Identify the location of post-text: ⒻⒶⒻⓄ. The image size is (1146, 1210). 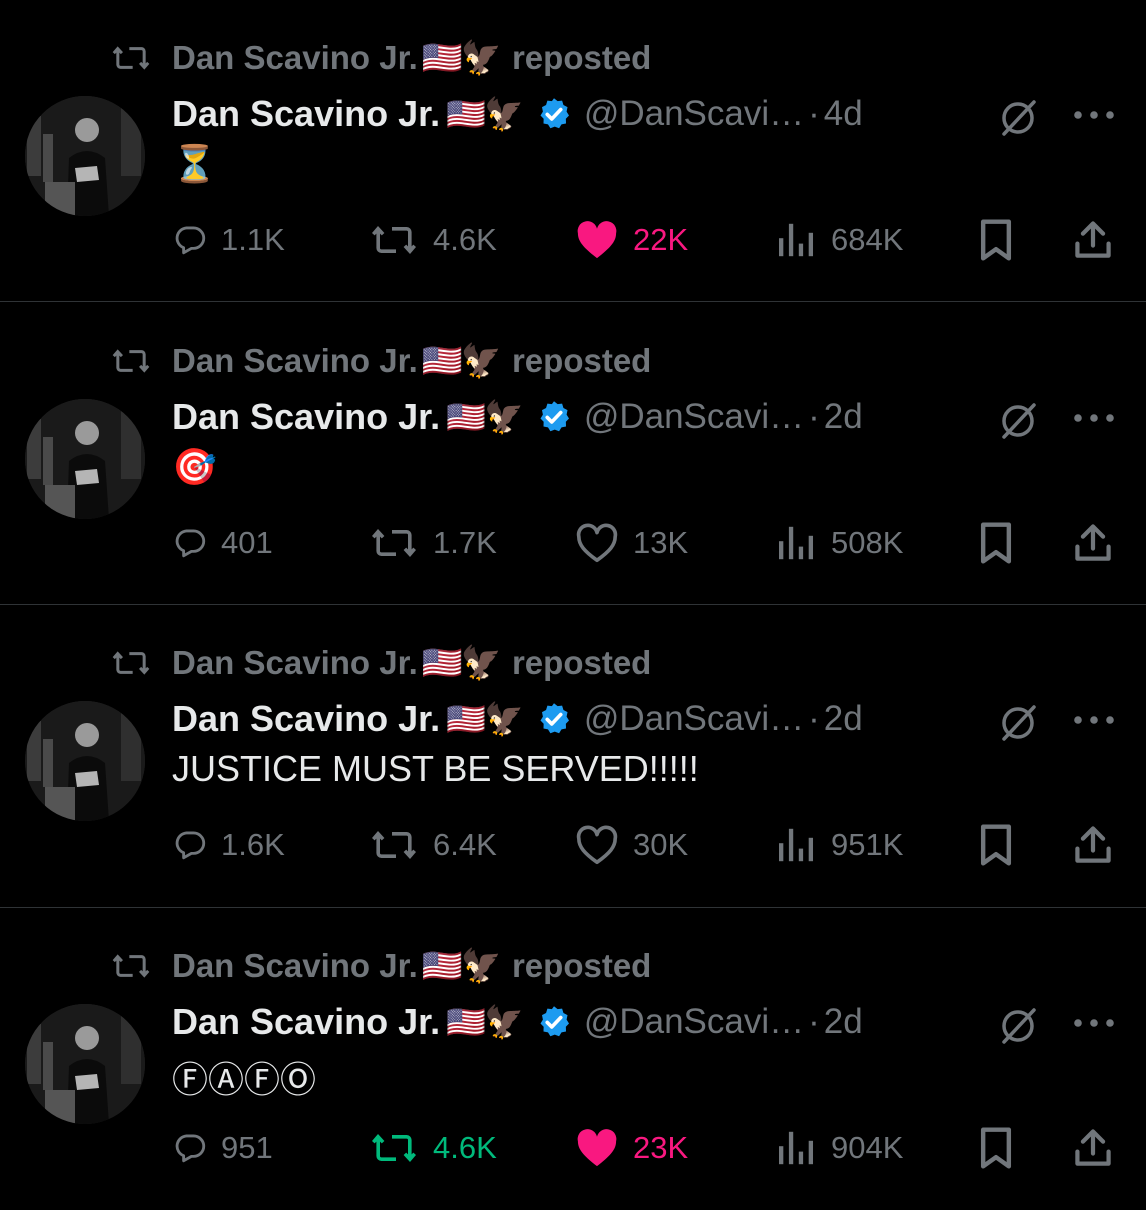
(244, 1079).